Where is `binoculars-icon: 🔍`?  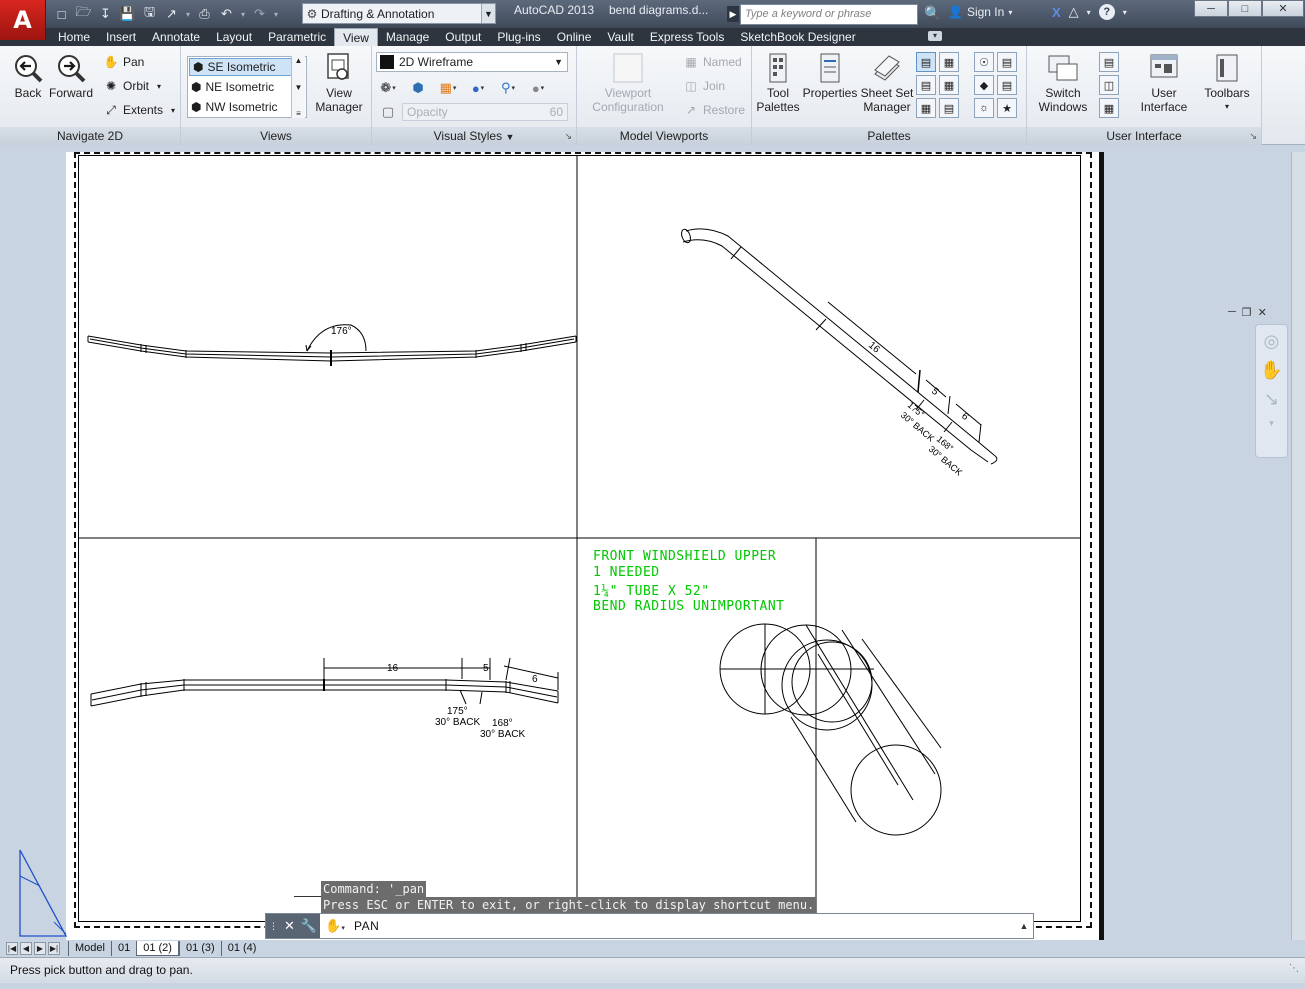 binoculars-icon: 🔍 is located at coordinates (932, 13).